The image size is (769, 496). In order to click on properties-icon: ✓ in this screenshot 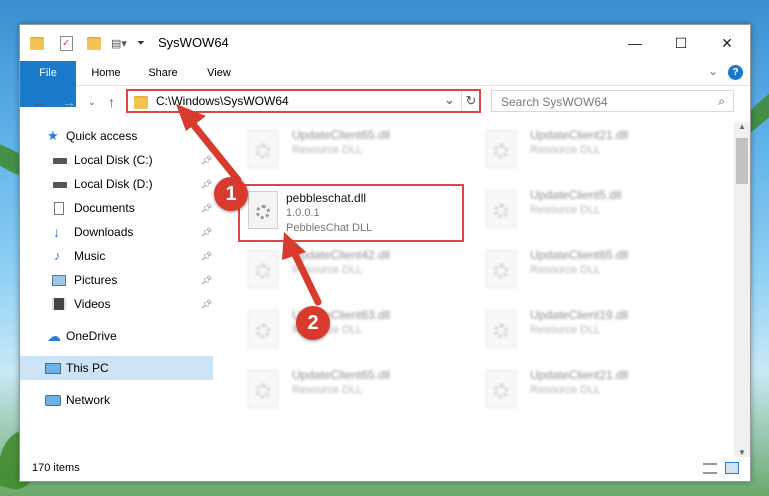, I will do `click(66, 43)`.